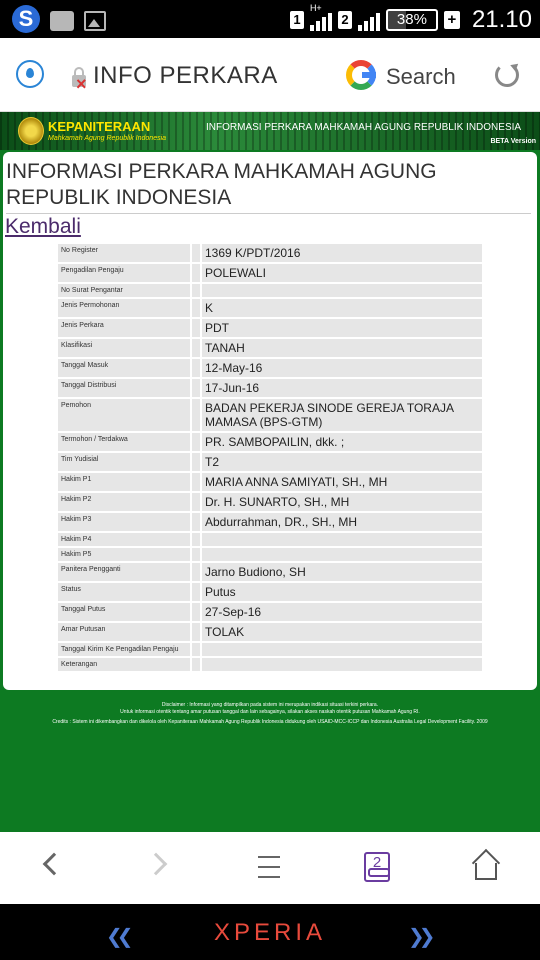 Image resolution: width=540 pixels, height=960 pixels. Describe the element at coordinates (124, 388) in the screenshot. I see `field-label: Tanggal Distribusi` at that location.